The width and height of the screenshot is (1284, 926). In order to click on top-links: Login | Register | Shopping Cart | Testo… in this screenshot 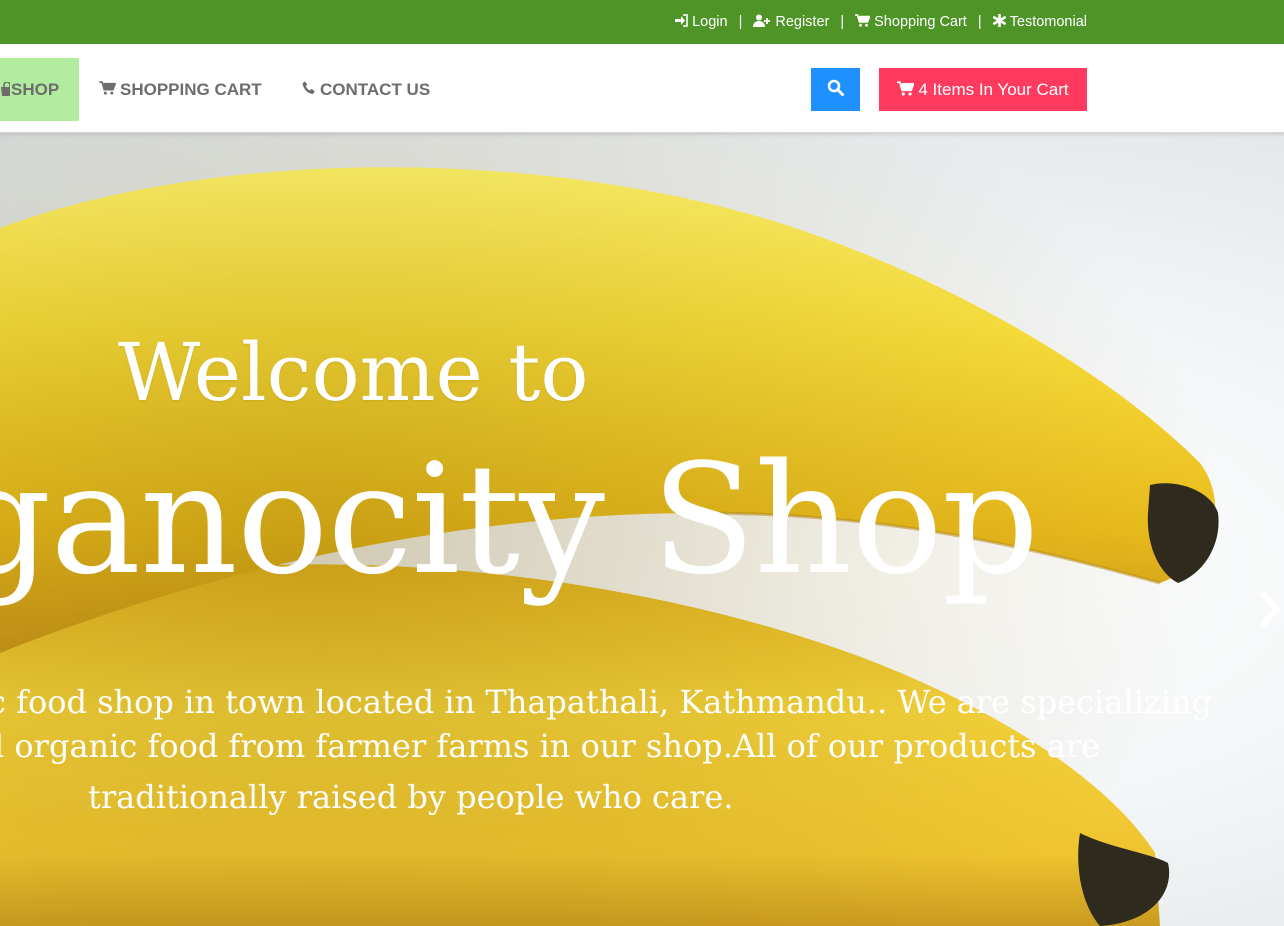, I will do `click(880, 22)`.